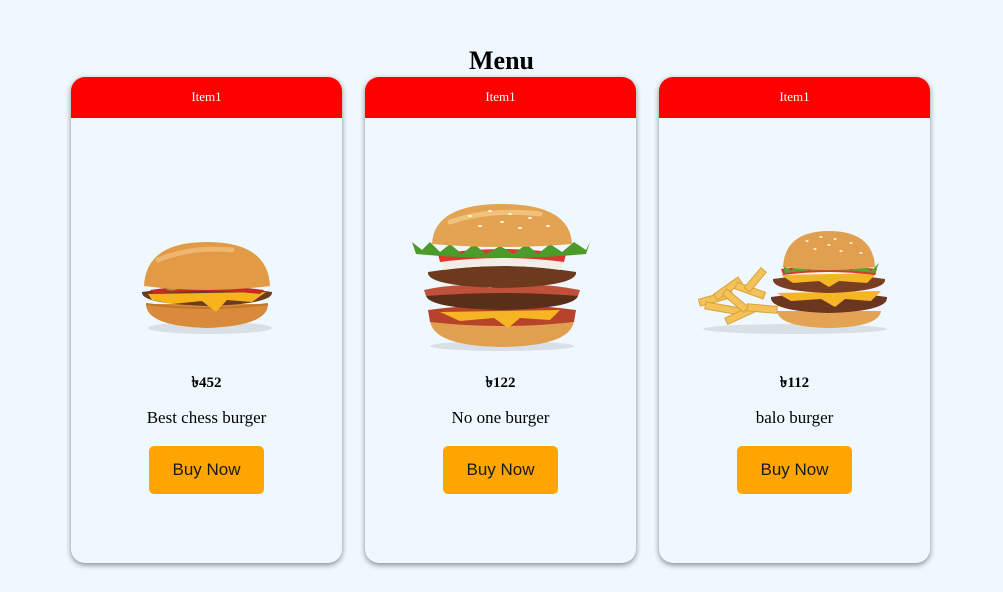 The height and width of the screenshot is (592, 1003). I want to click on triple-stack-burger-image, so click(500, 277).